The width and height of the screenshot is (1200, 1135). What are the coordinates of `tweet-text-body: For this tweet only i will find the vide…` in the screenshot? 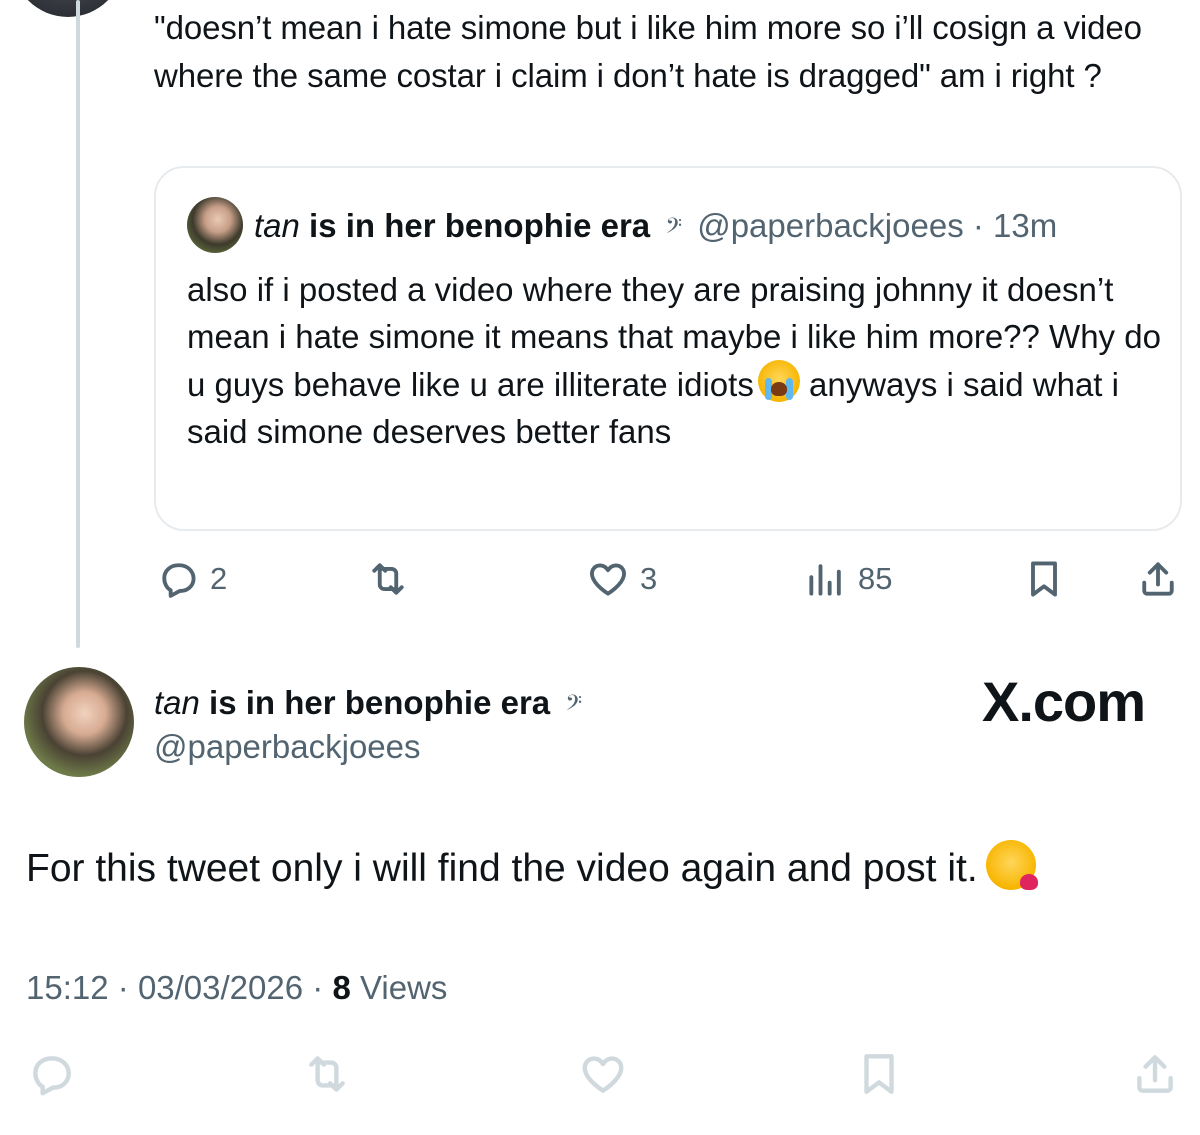 It's located at (502, 868).